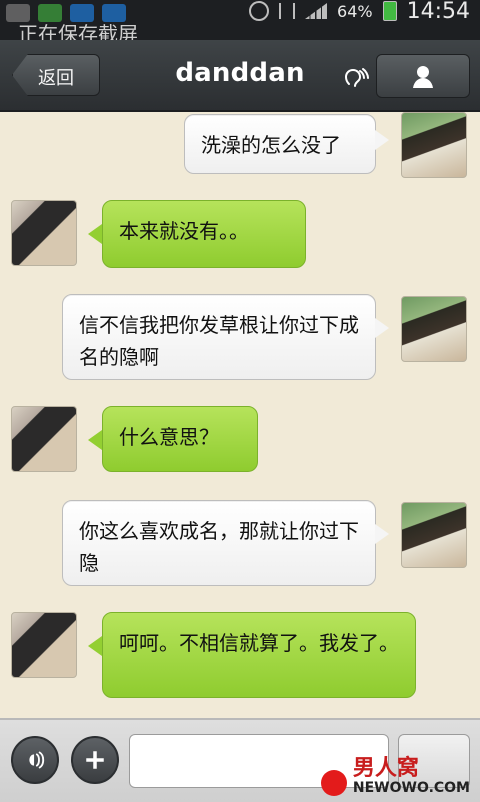 This screenshot has width=480, height=802. I want to click on input-bar: 男人窝 NEWOWO.COM, so click(240, 760).